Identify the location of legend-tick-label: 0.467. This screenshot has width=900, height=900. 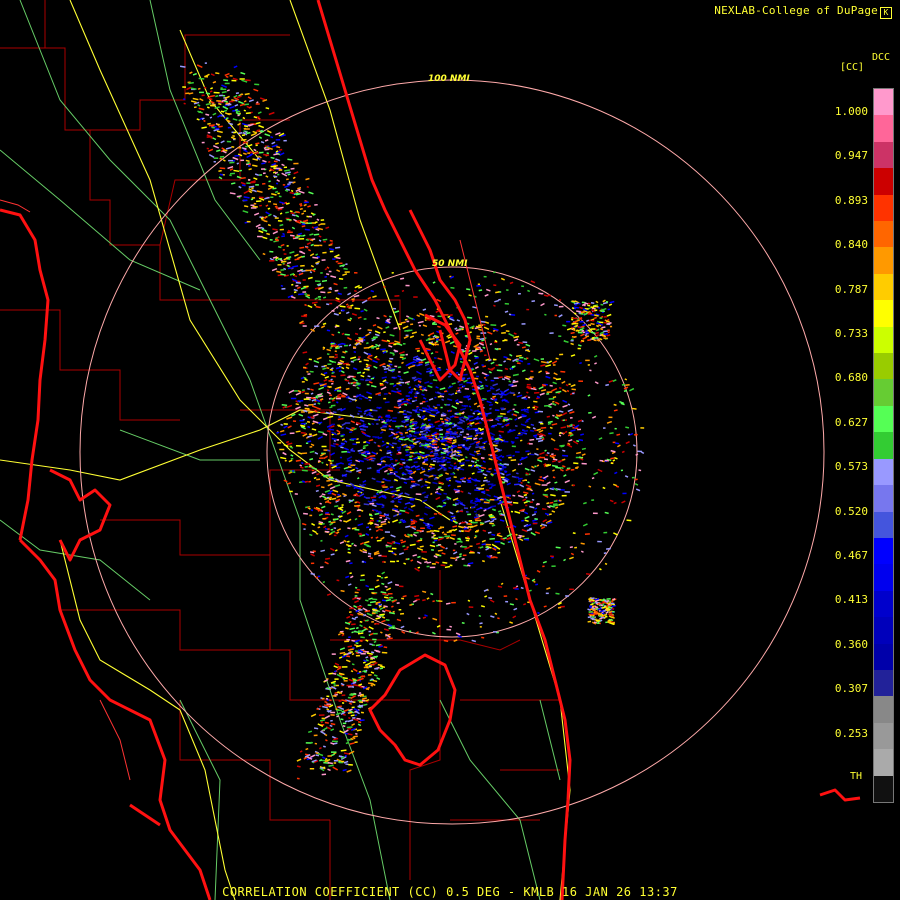
(851, 555).